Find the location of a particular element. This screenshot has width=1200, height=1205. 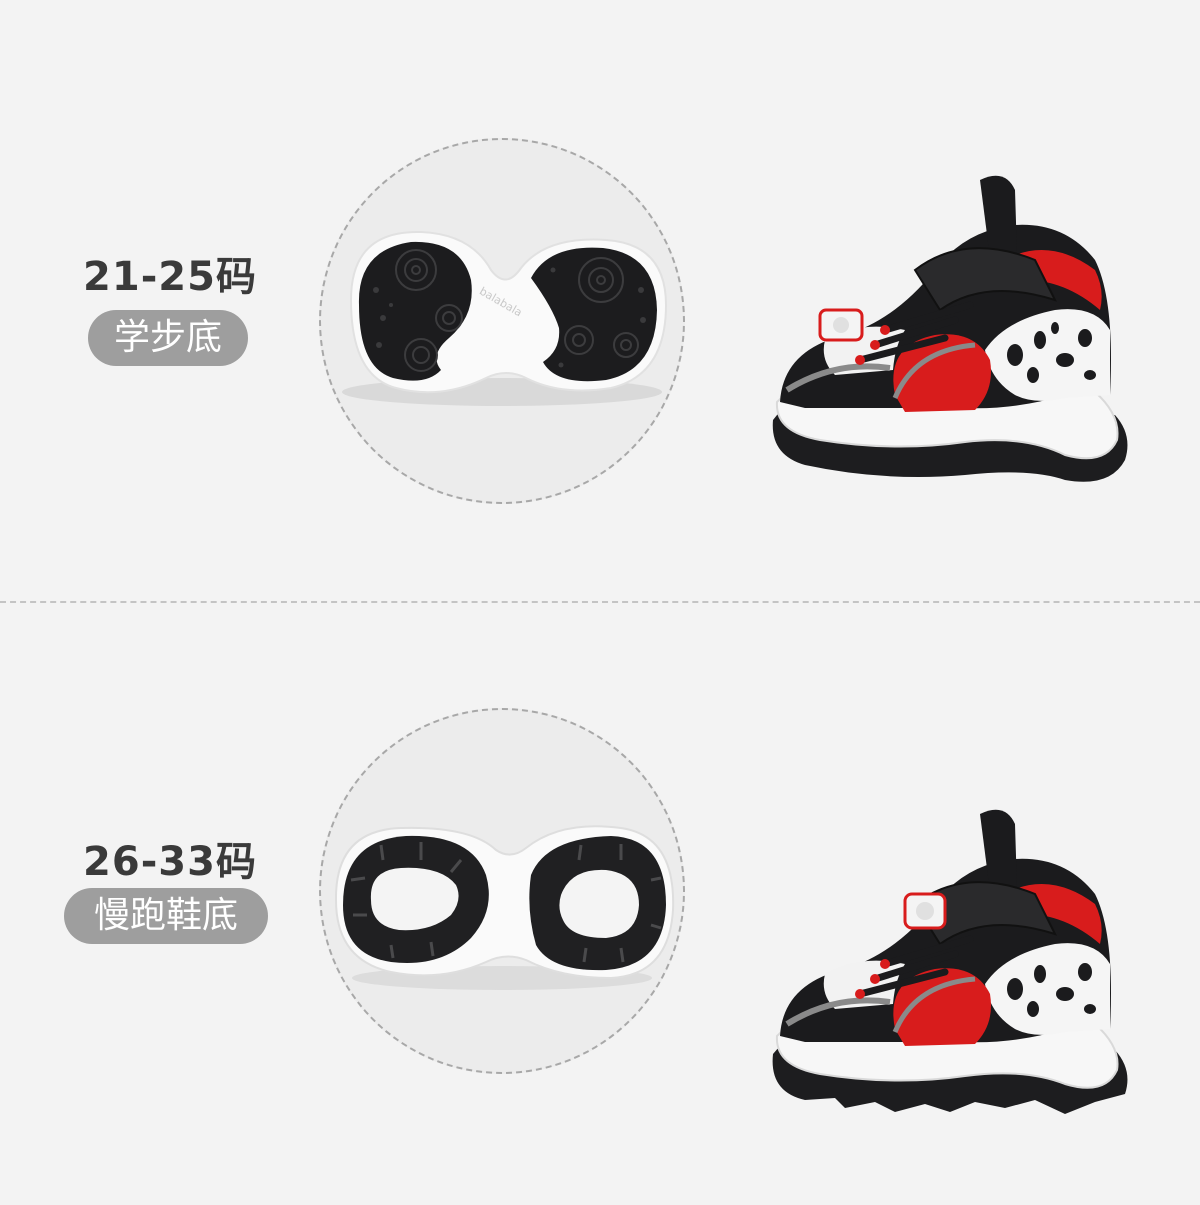

lugged-running-sole-image is located at coordinates (504, 907).